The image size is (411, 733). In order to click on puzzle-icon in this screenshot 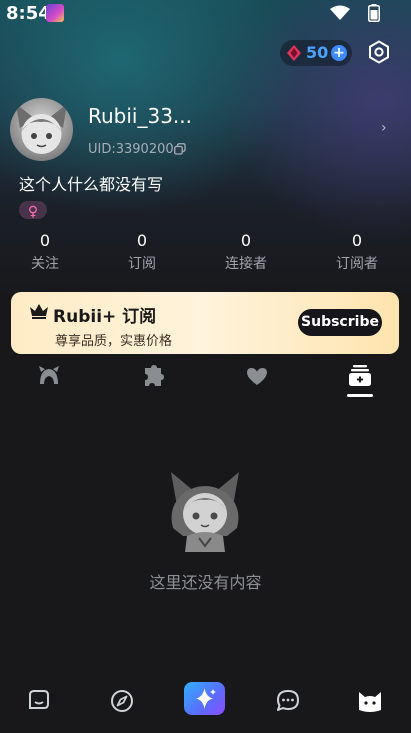, I will do `click(154, 375)`.